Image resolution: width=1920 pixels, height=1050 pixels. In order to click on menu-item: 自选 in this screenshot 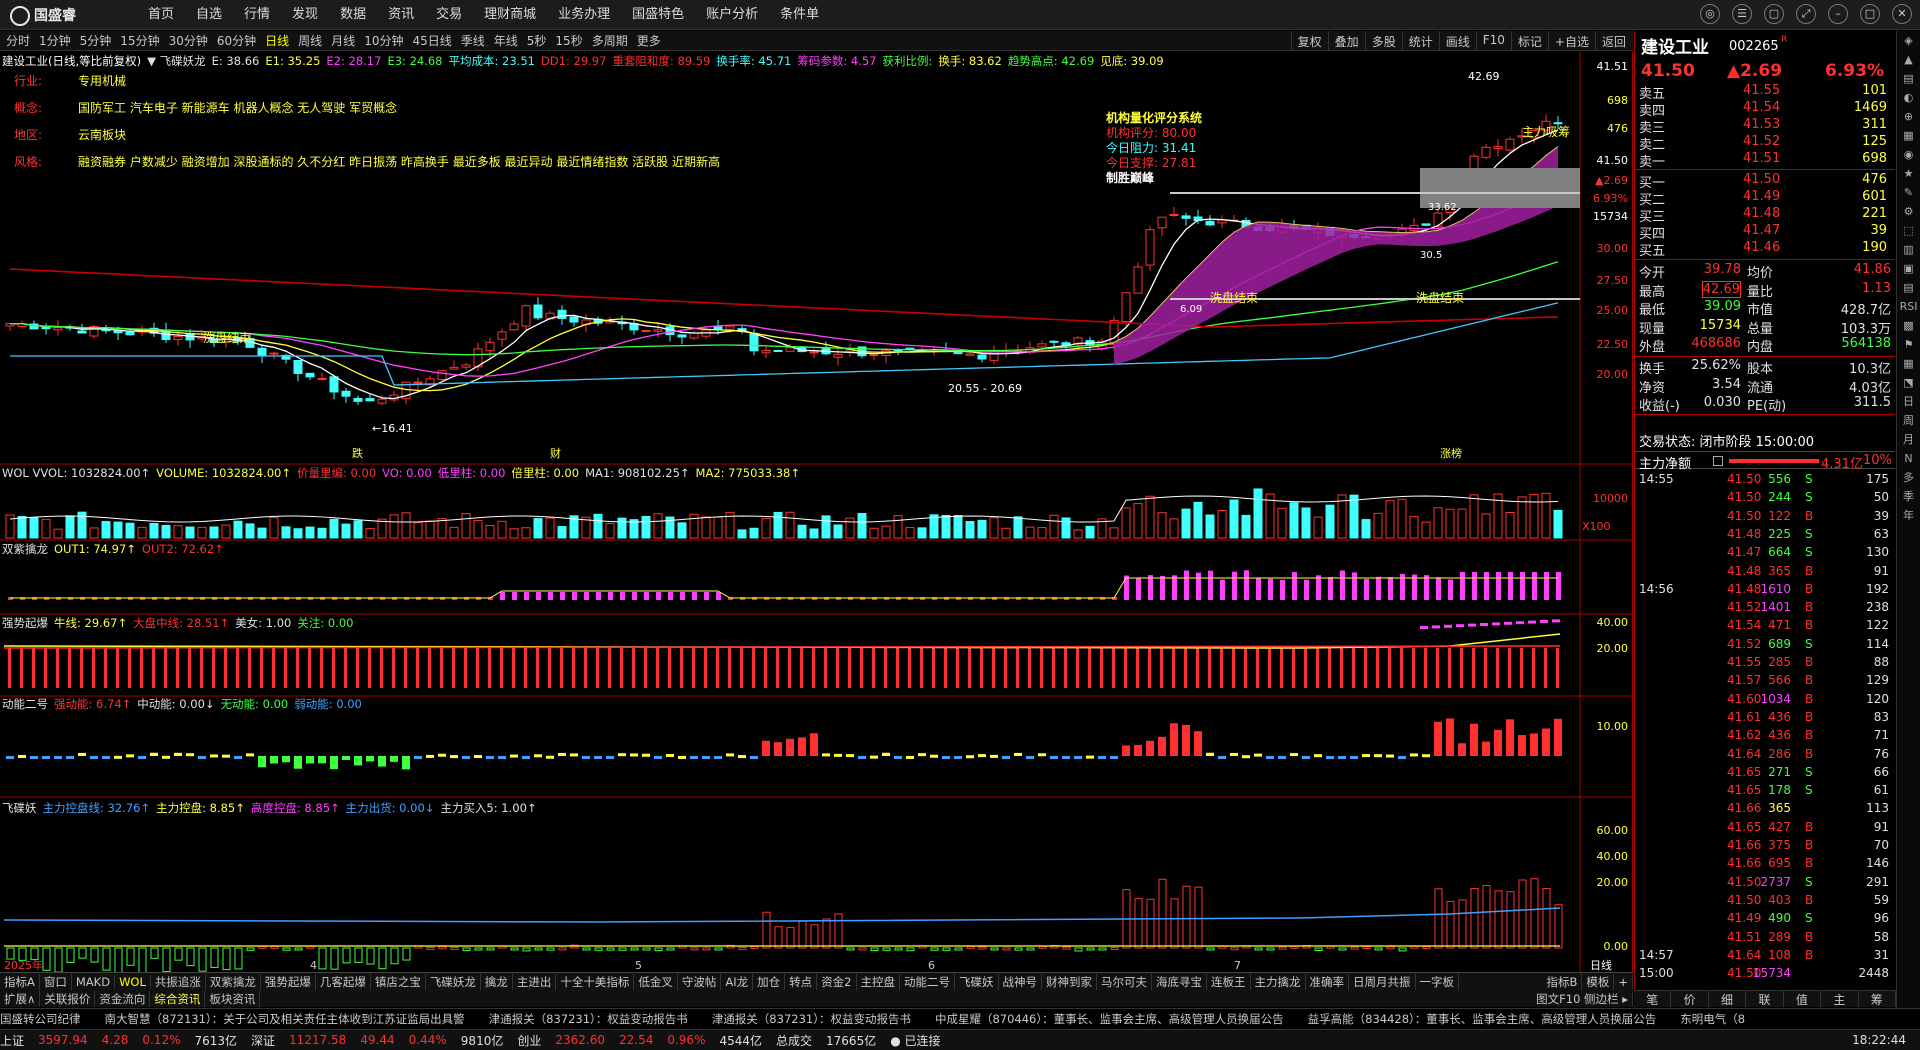, I will do `click(209, 15)`.